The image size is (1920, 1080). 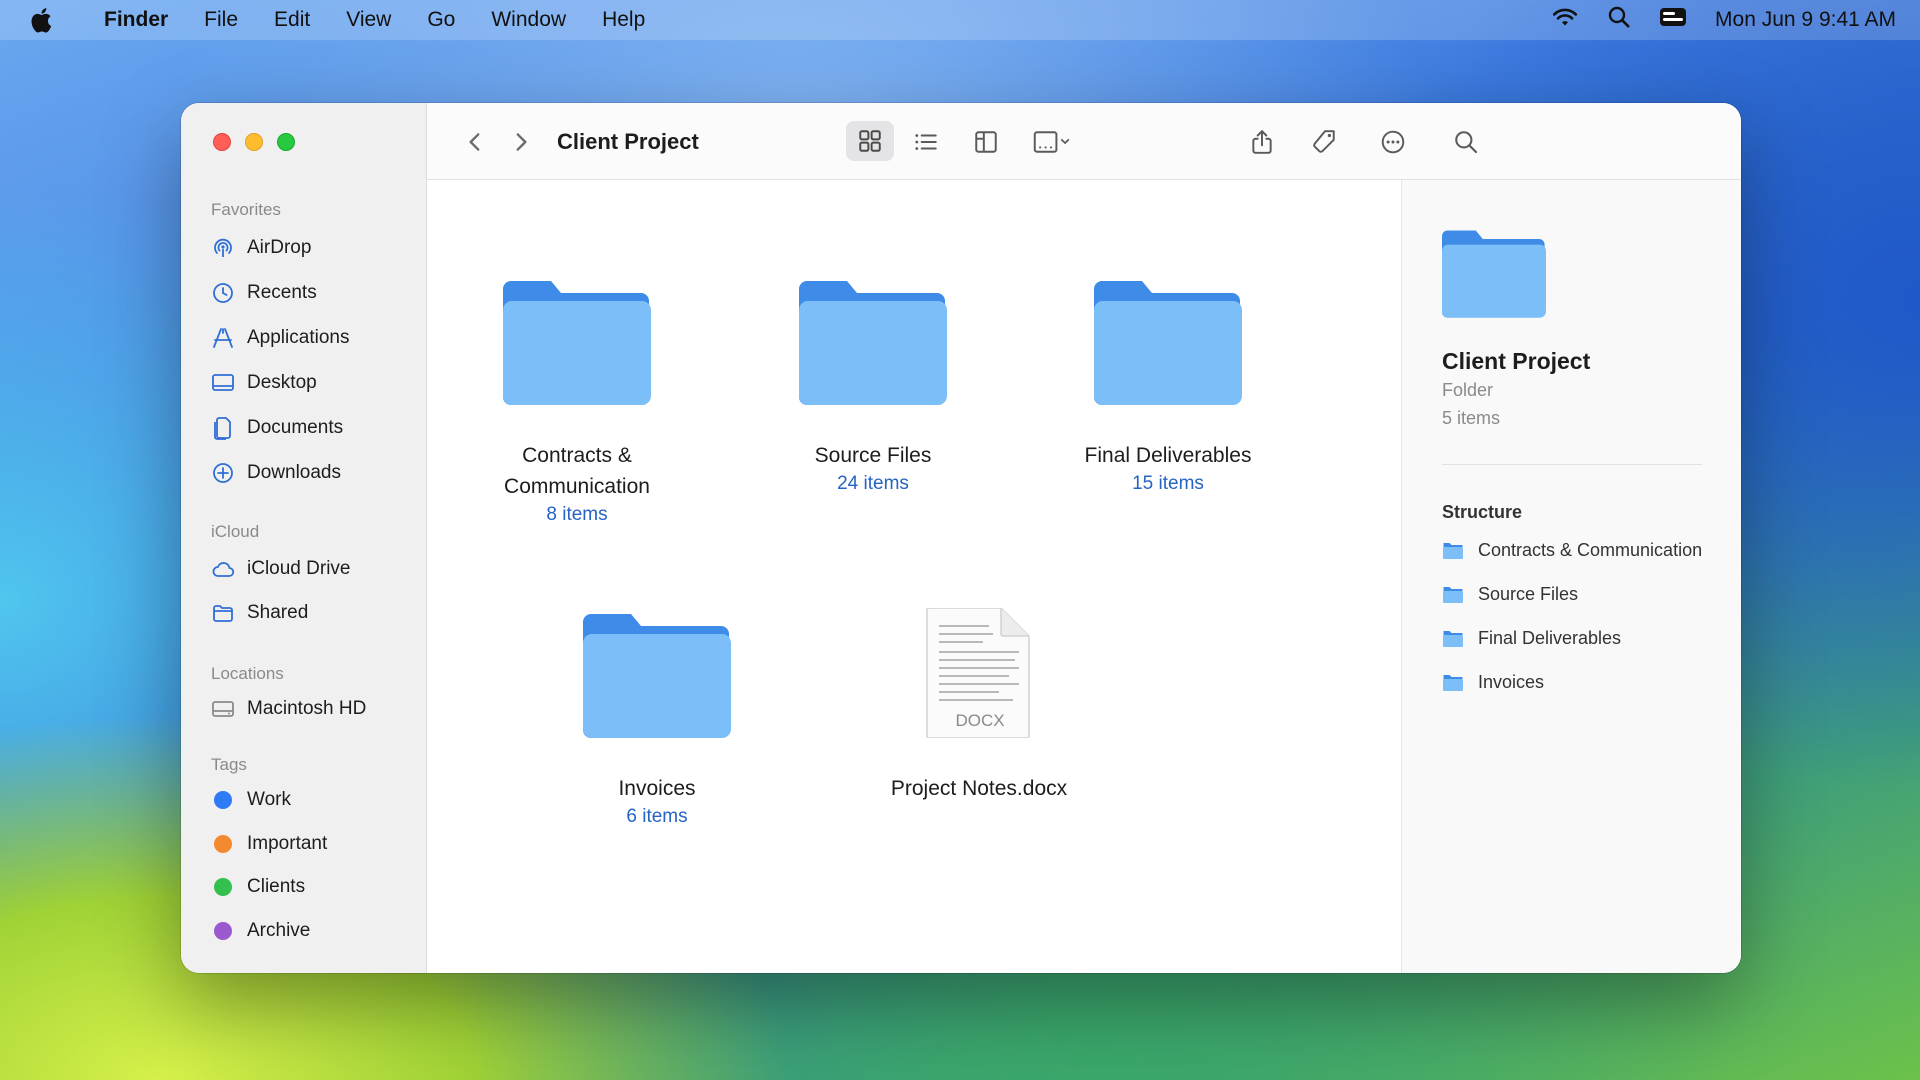 I want to click on menu-go: Go, so click(x=441, y=20).